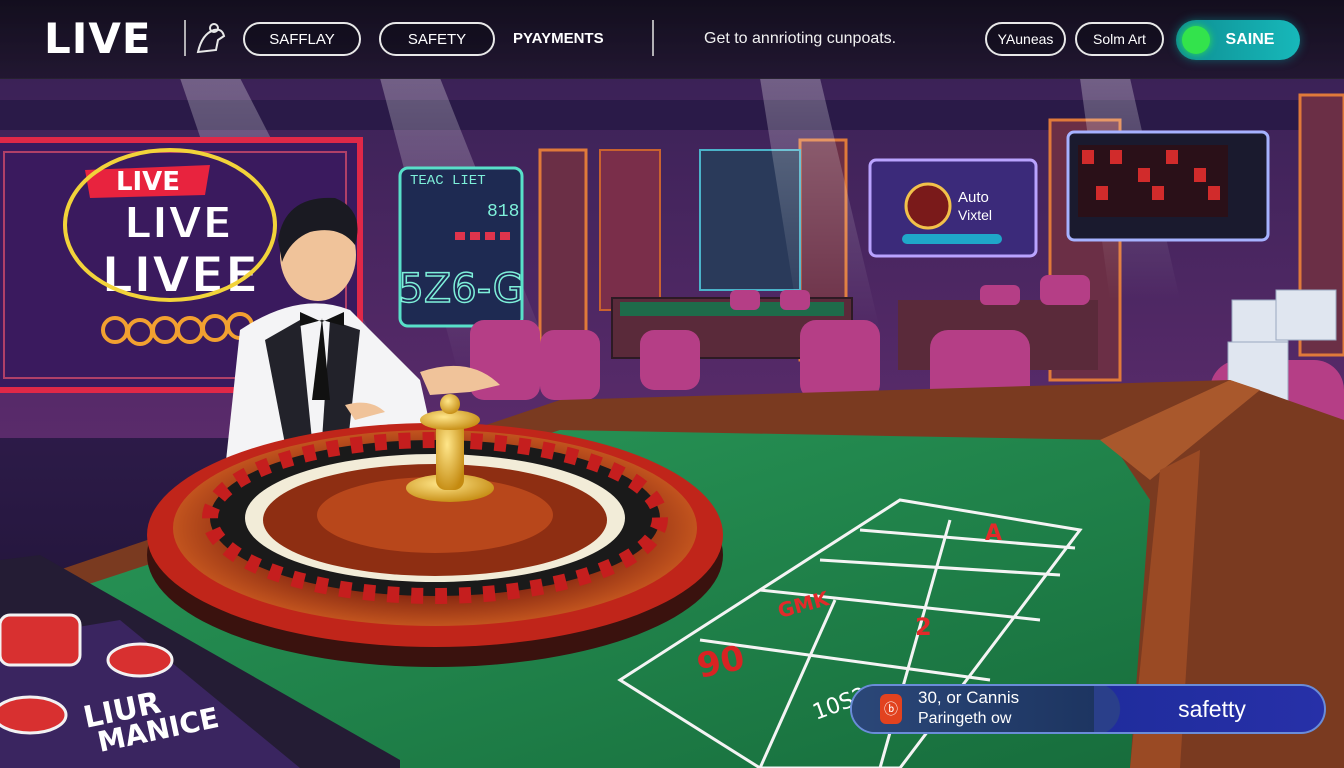 This screenshot has height=768, width=1344. I want to click on roulette-board-monitor, so click(1168, 186).